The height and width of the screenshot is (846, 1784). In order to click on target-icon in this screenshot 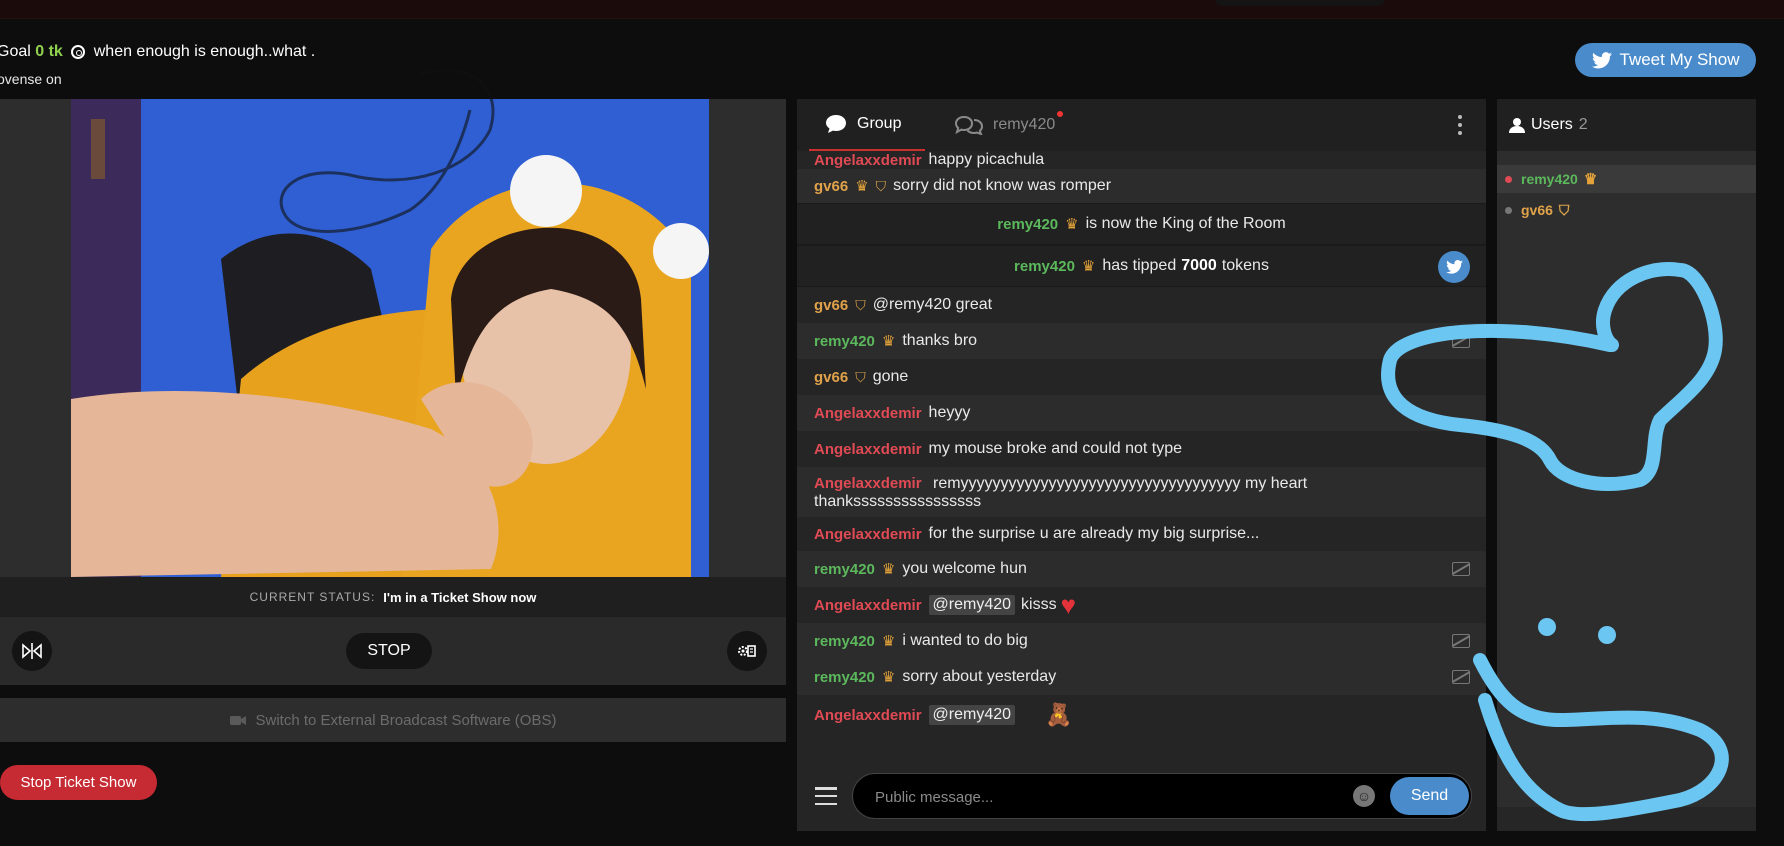, I will do `click(78, 52)`.